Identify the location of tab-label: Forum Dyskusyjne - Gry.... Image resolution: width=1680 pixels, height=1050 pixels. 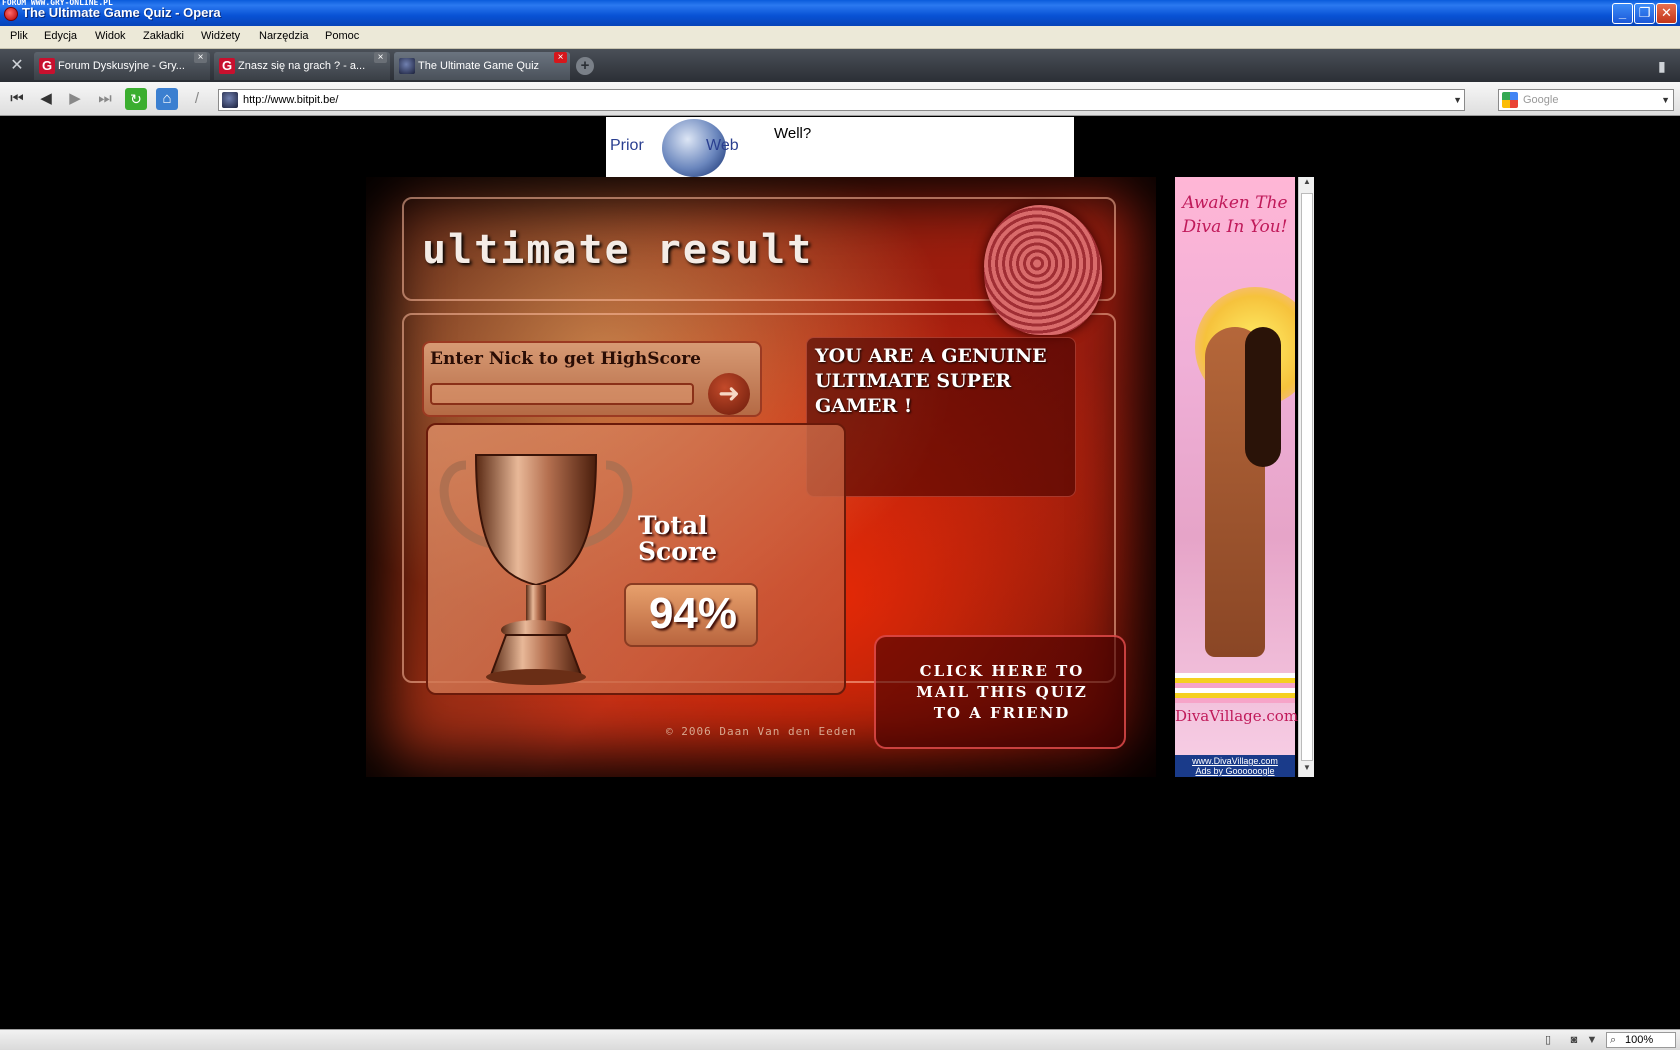
(121, 66).